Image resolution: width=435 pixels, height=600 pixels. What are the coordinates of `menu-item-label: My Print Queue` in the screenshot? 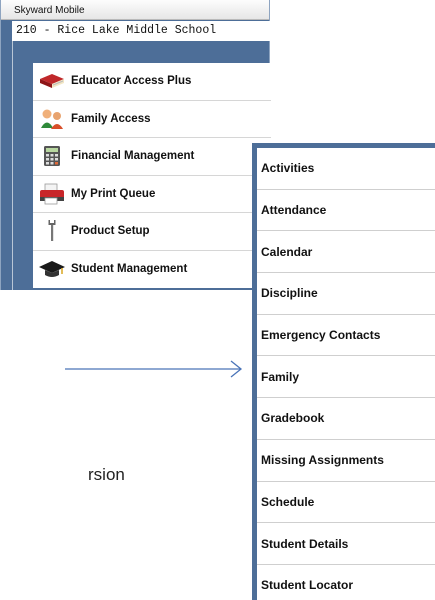 It's located at (113, 193).